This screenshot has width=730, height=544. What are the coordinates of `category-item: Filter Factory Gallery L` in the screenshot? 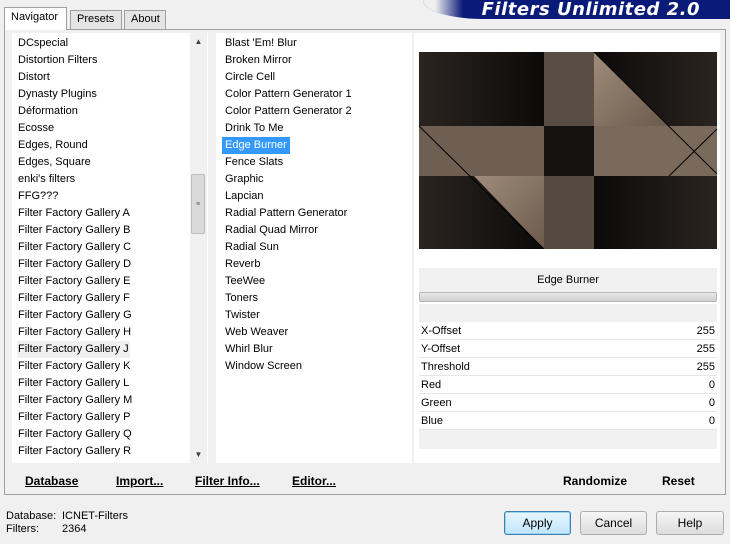 It's located at (73, 383).